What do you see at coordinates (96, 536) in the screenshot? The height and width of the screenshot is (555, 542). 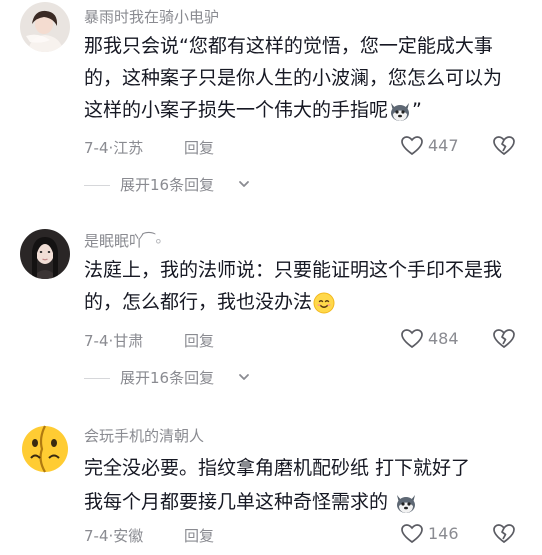 I see `comment-date: 7-4` at bounding box center [96, 536].